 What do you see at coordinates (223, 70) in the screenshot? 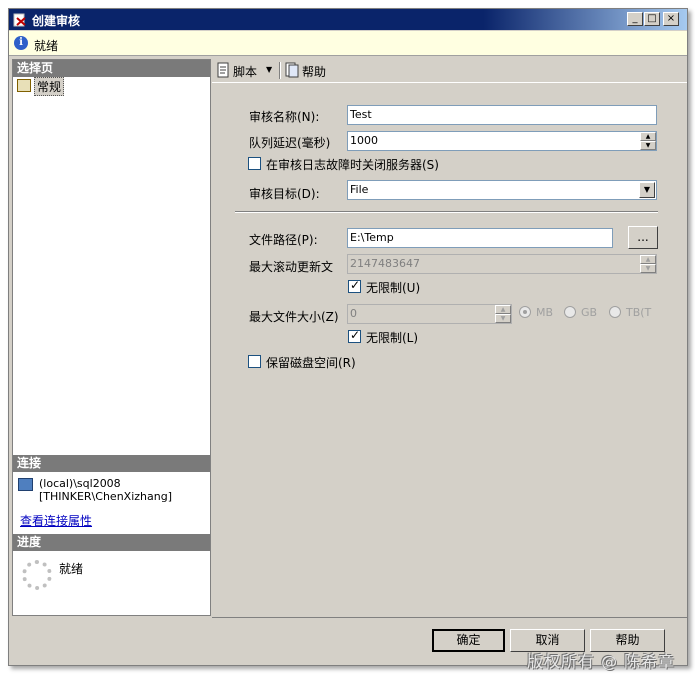
I see `script-icon` at bounding box center [223, 70].